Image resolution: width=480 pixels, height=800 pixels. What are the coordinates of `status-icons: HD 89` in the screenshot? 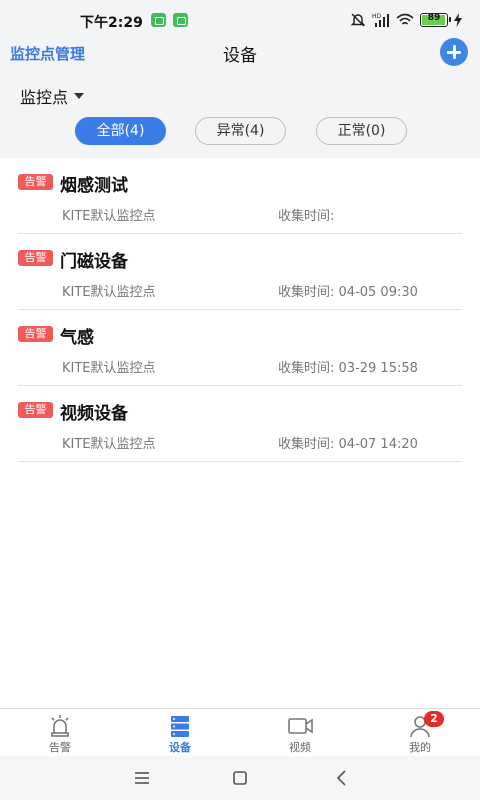 It's located at (406, 20).